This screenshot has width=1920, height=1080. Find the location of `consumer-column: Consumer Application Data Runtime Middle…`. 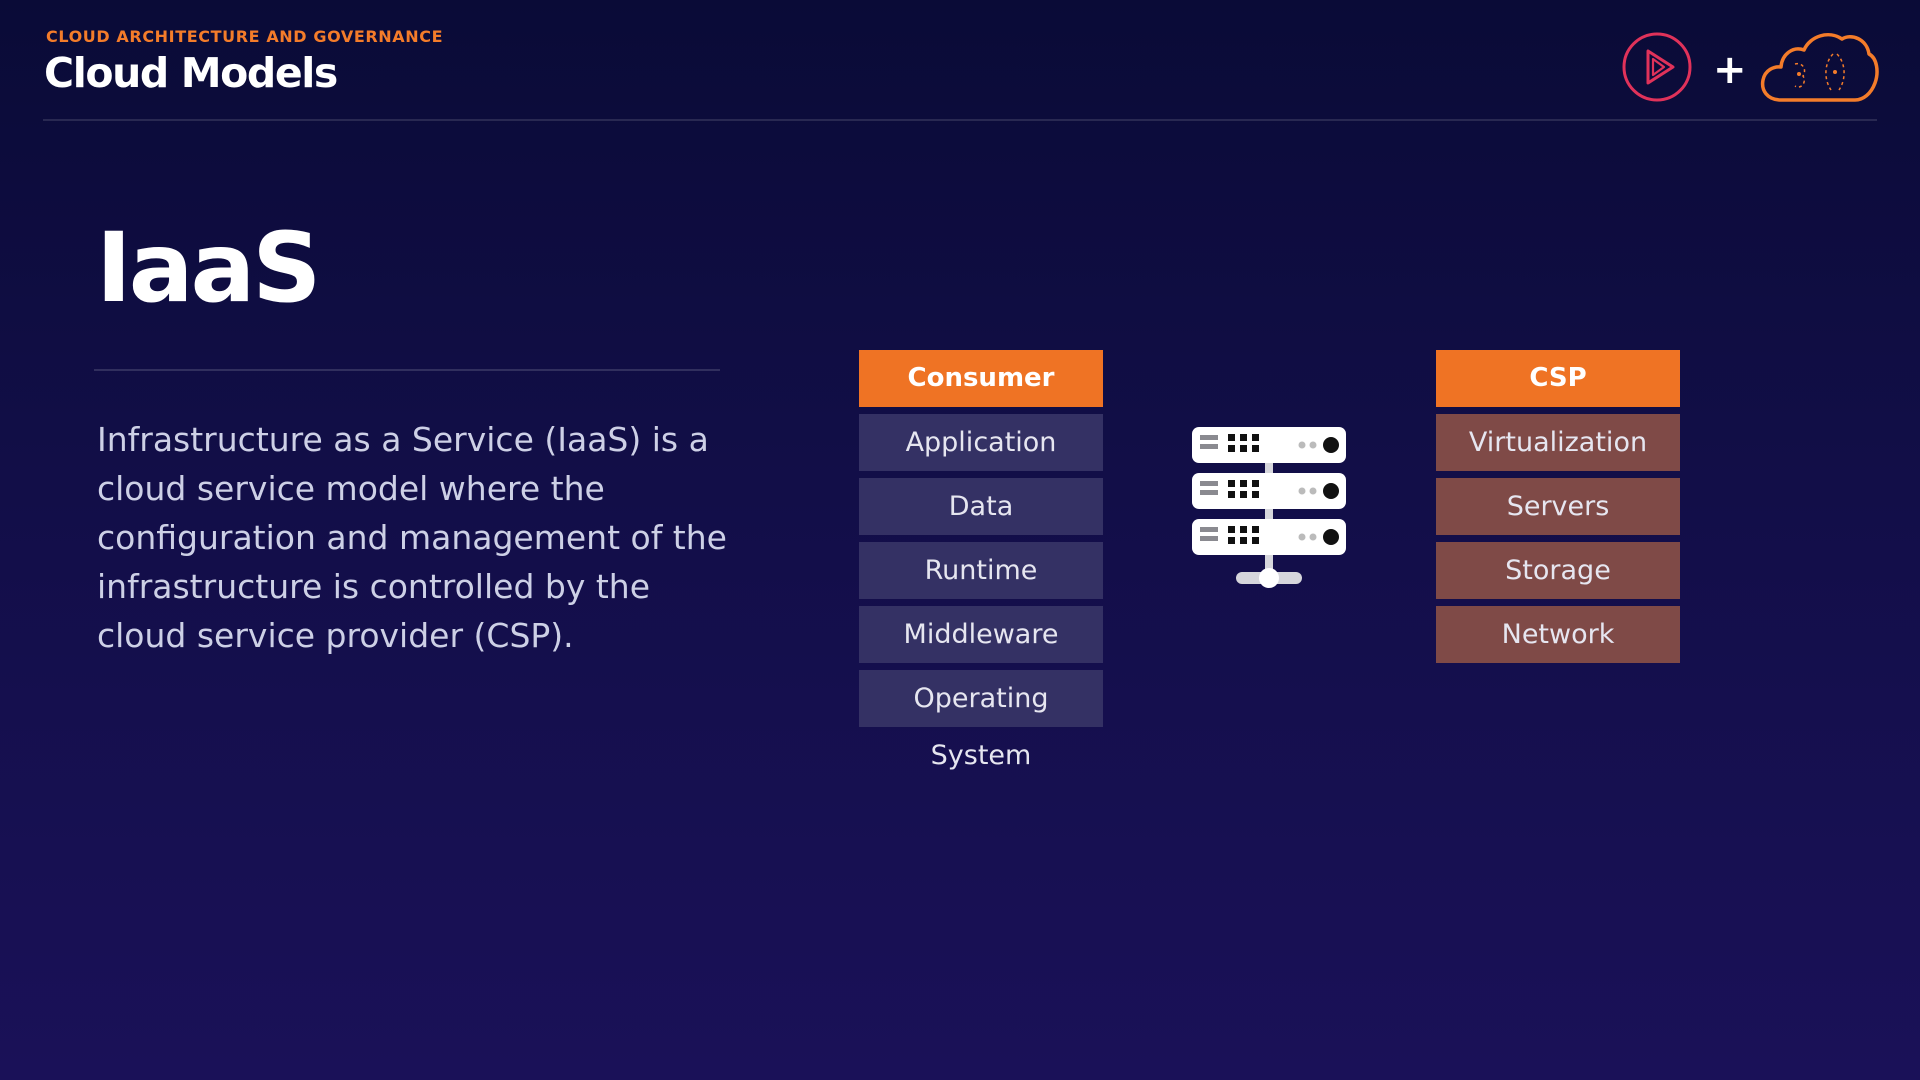

consumer-column: Consumer Application Data Runtime Middle… is located at coordinates (981, 560).